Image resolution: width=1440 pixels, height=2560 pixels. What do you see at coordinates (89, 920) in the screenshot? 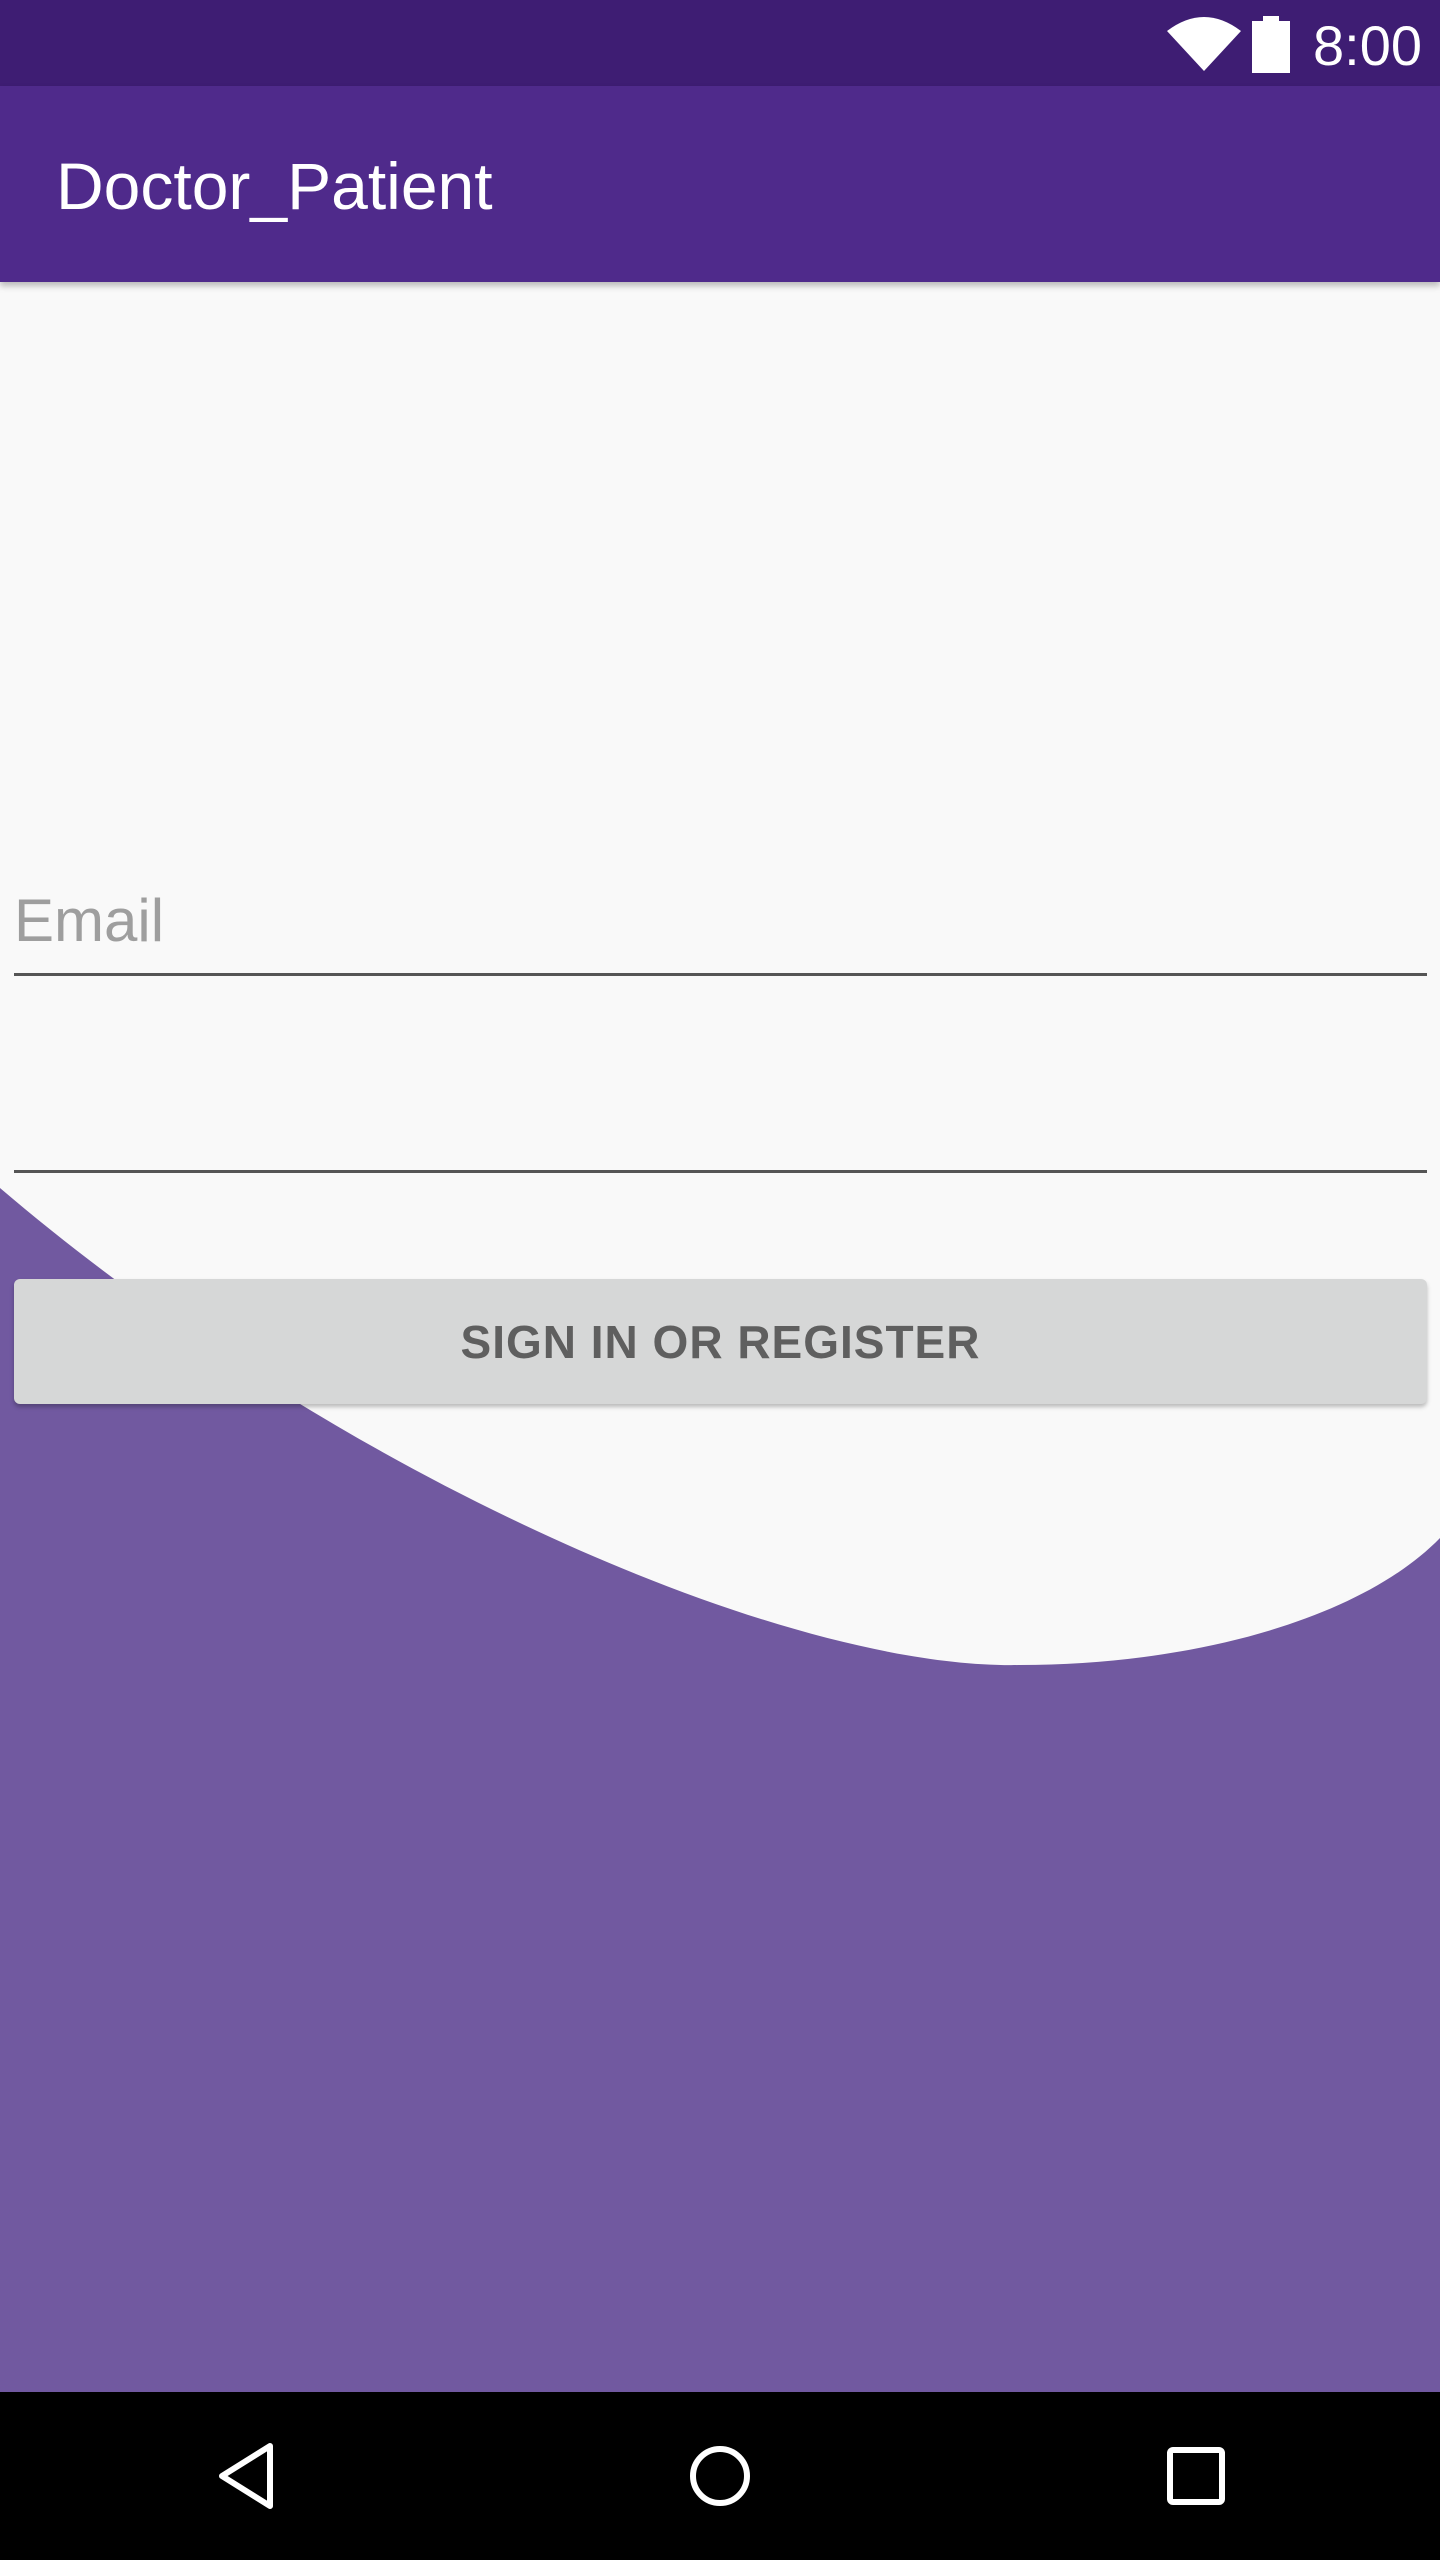
I see `email-placeholder: Email` at bounding box center [89, 920].